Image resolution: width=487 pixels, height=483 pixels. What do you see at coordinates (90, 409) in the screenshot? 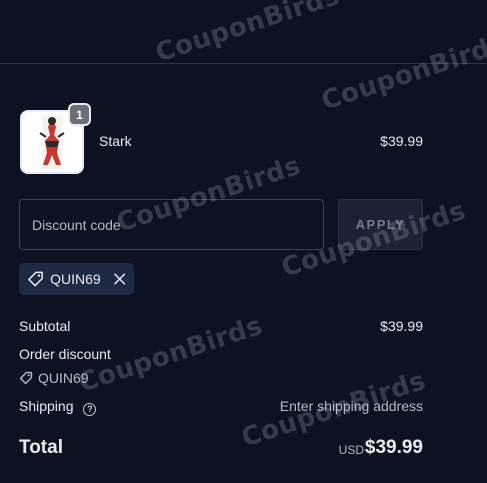
I see `help-icon: ?` at bounding box center [90, 409].